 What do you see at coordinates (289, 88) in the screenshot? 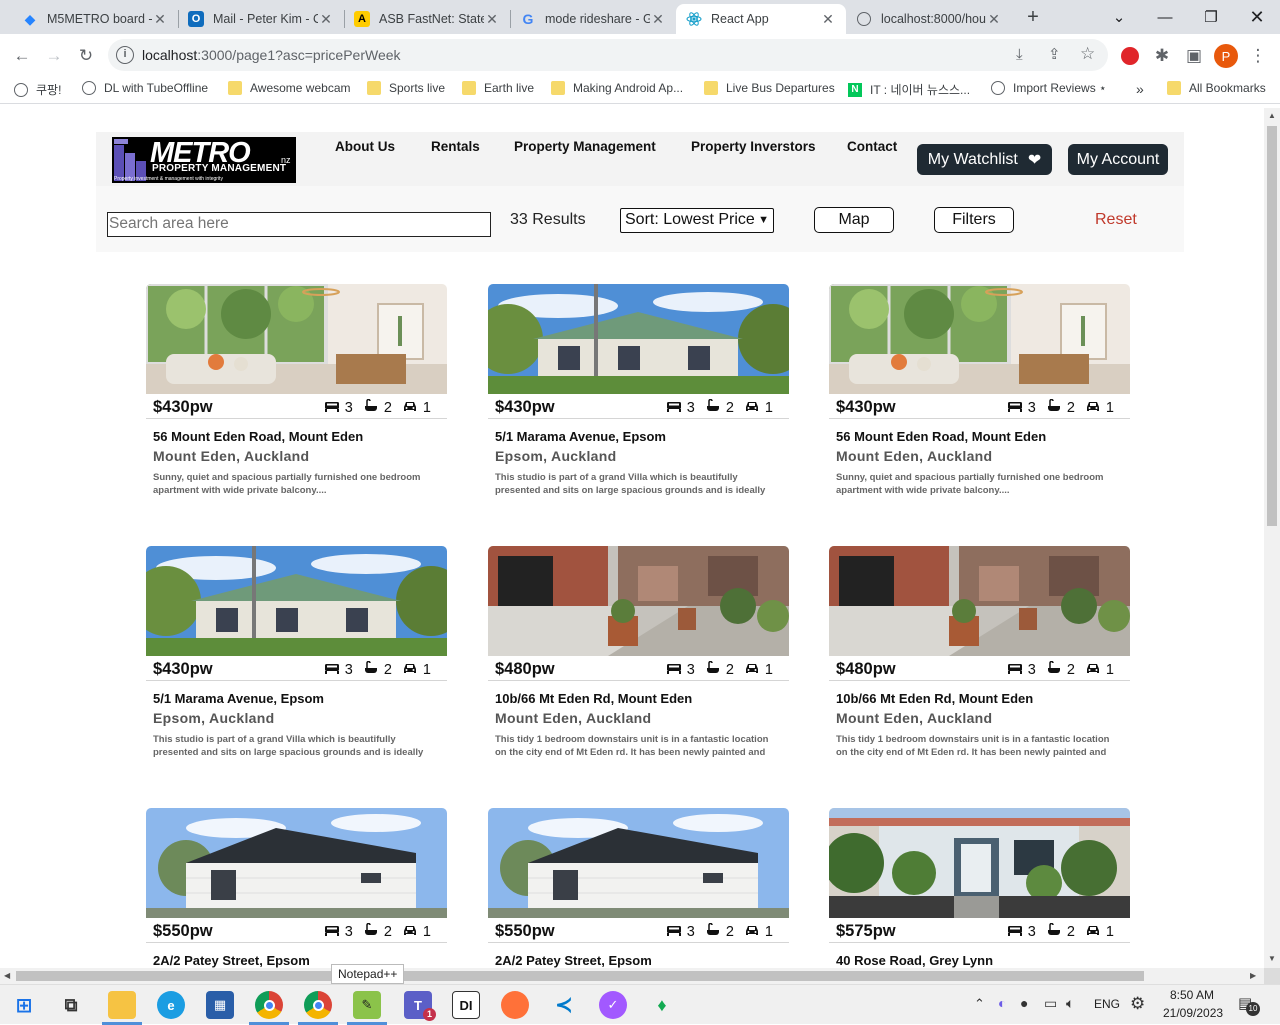
I see `bookmark-item: Awesome webcam` at bounding box center [289, 88].